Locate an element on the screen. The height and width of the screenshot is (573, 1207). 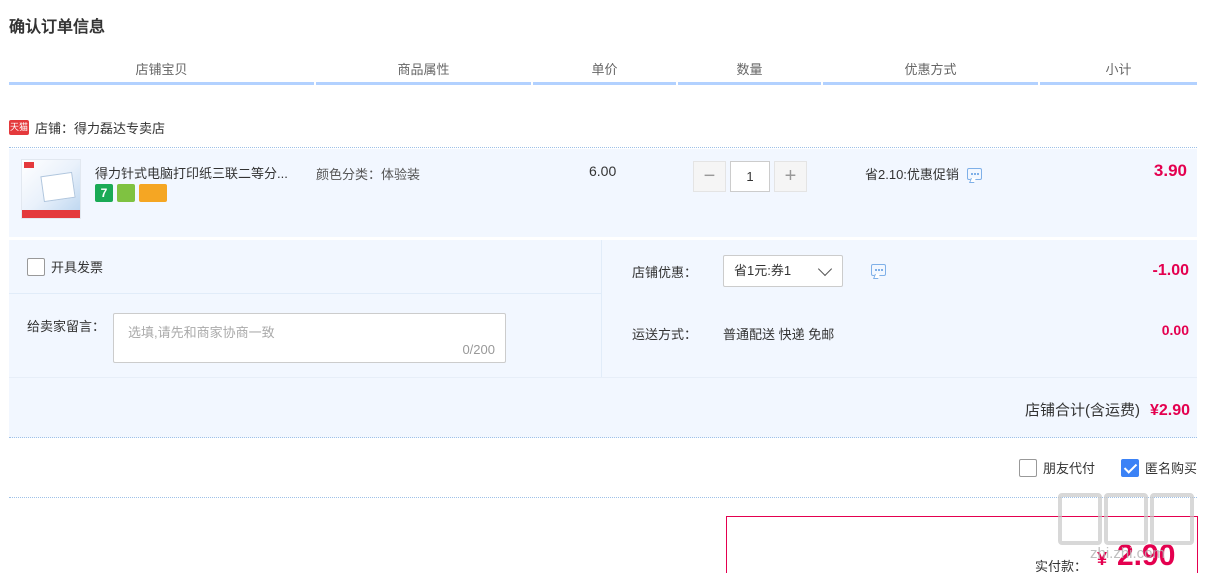
anonymous-label: 匿名购买 is located at coordinates (1170, 468).